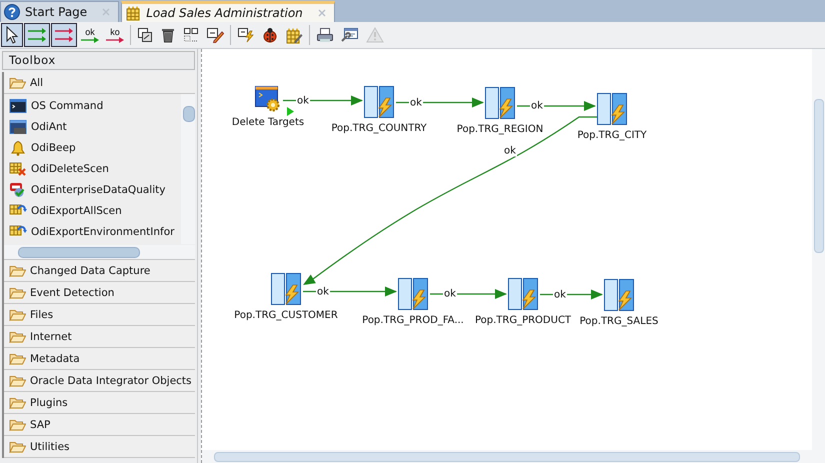  What do you see at coordinates (18, 148) in the screenshot?
I see `bell-icon` at bounding box center [18, 148].